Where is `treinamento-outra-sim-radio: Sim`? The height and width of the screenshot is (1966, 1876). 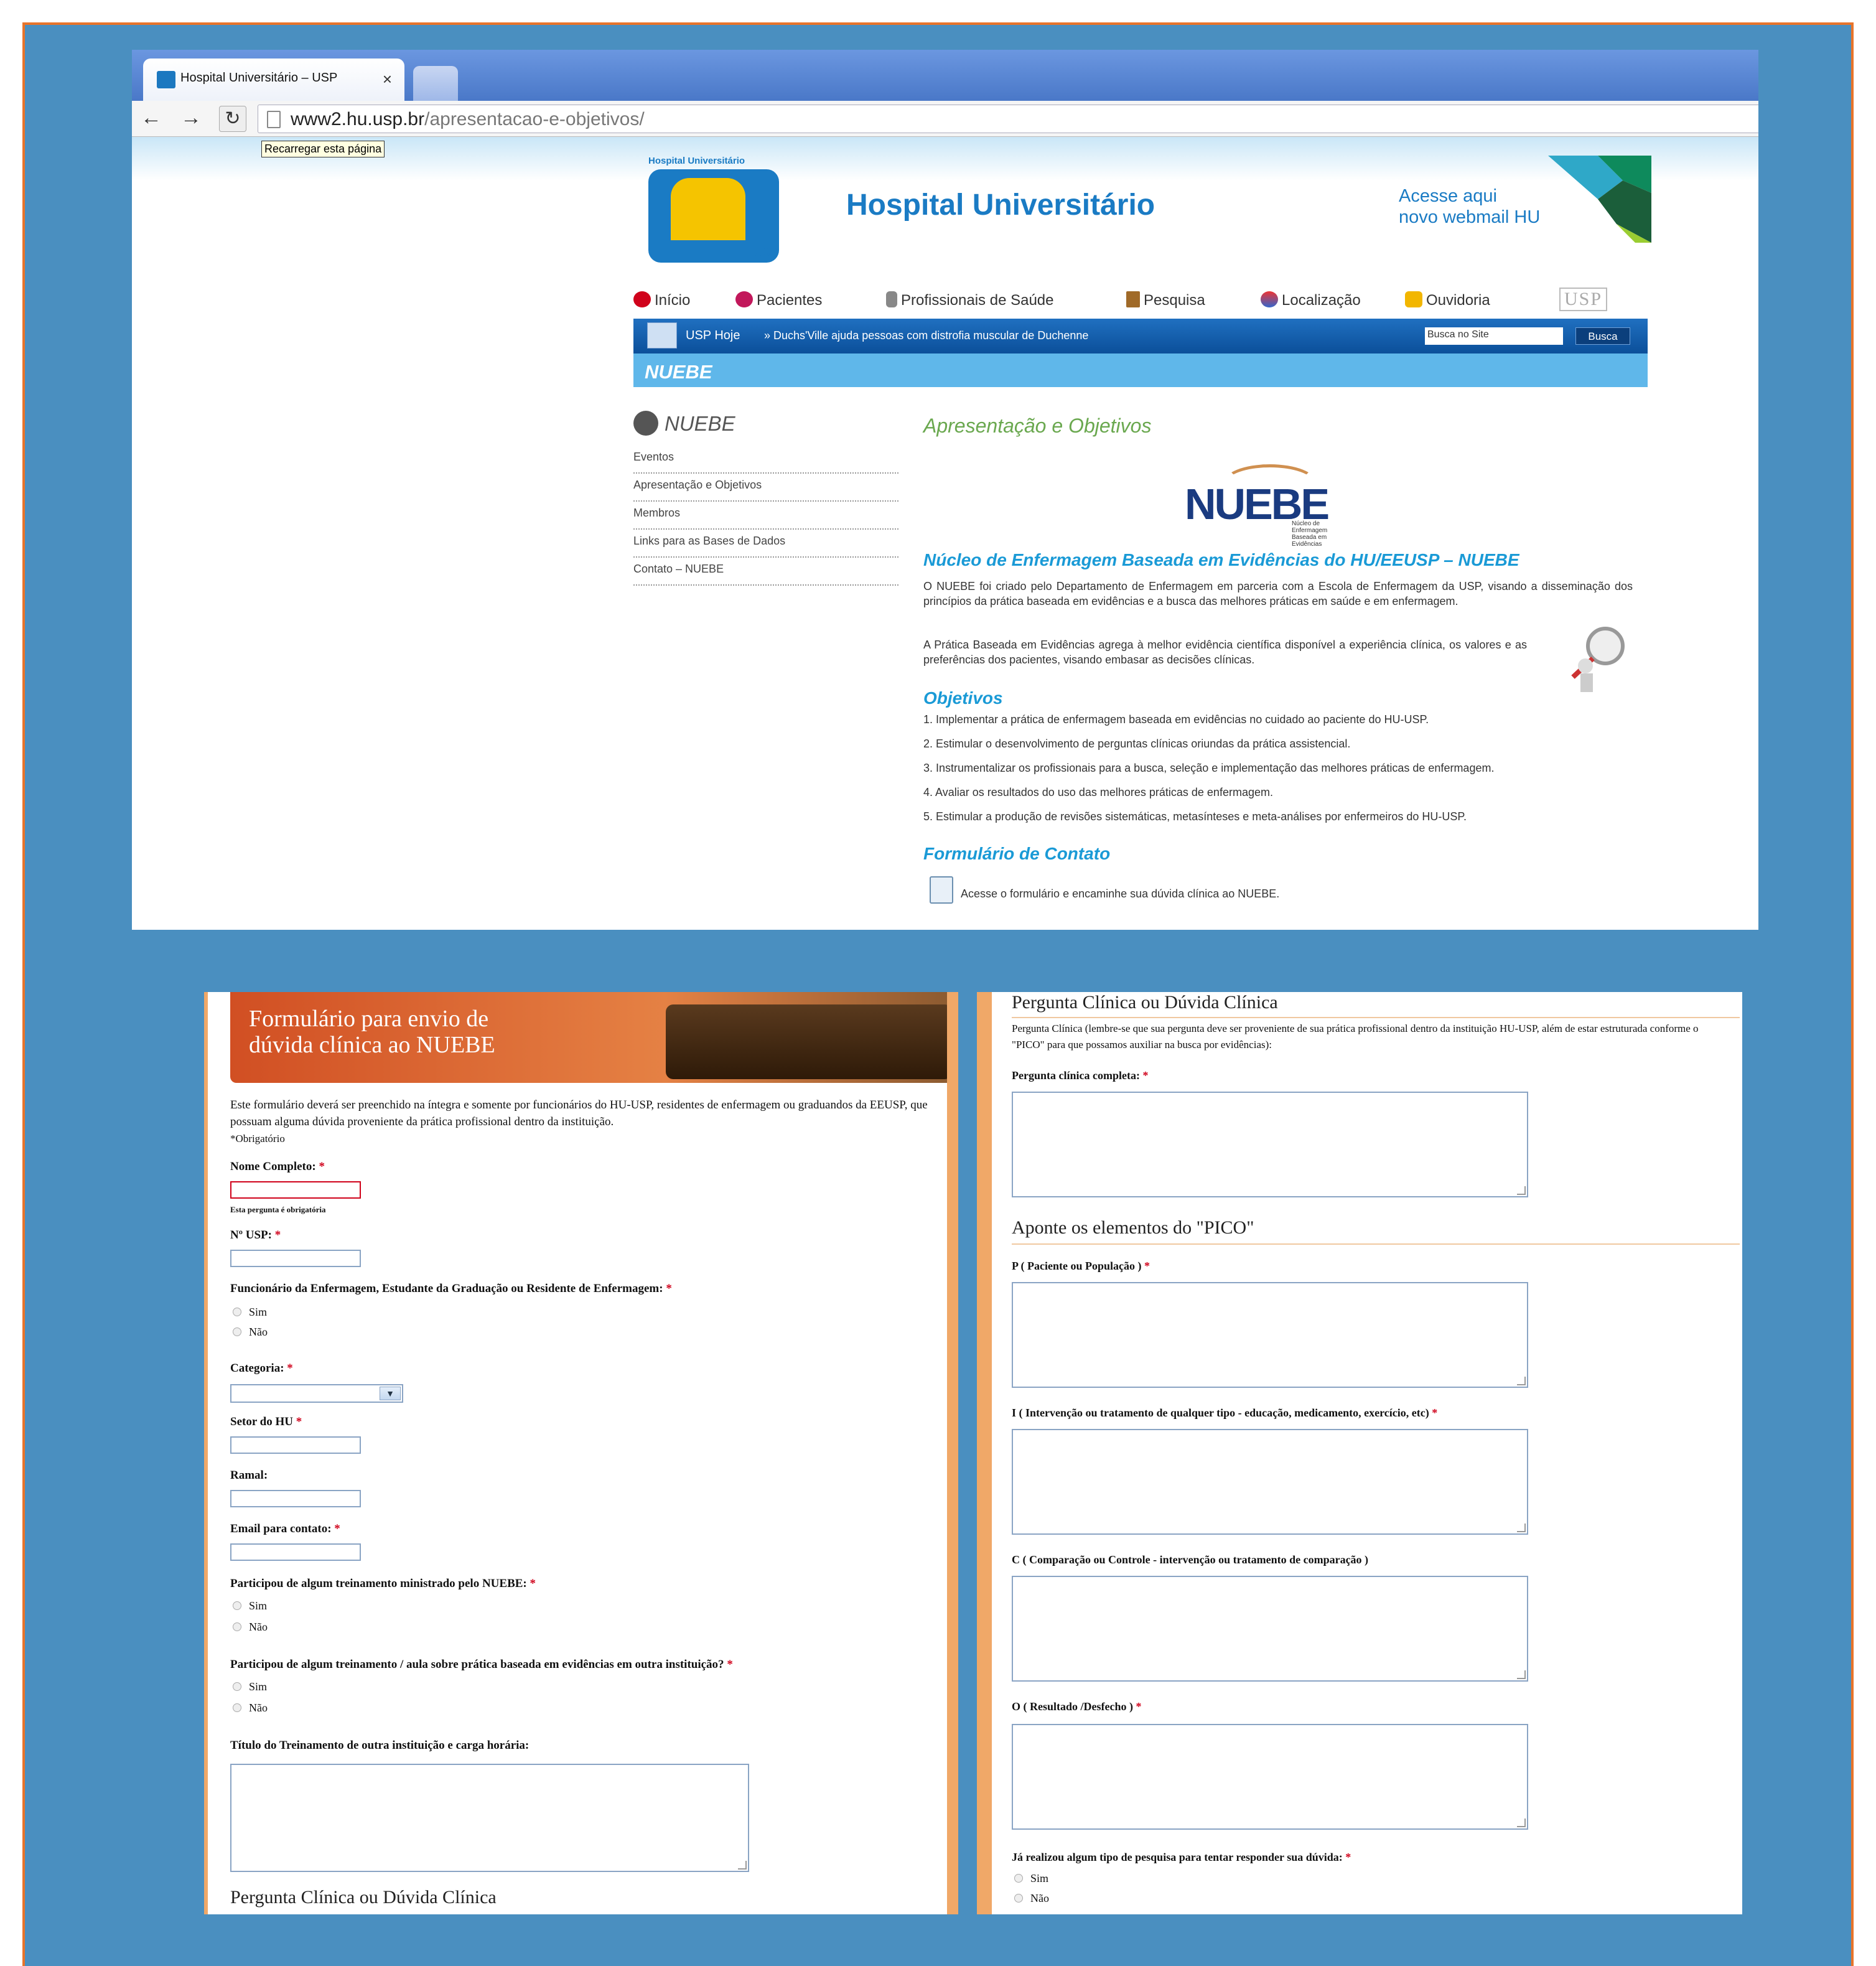 treinamento-outra-sim-radio: Sim is located at coordinates (250, 1686).